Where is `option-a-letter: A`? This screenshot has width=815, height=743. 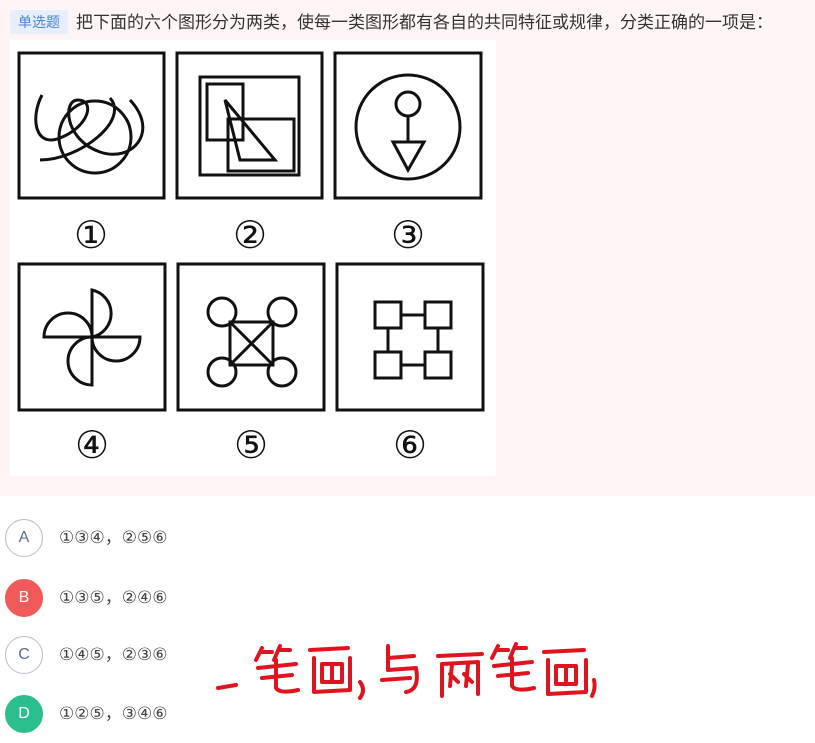 option-a-letter: A is located at coordinates (24, 538).